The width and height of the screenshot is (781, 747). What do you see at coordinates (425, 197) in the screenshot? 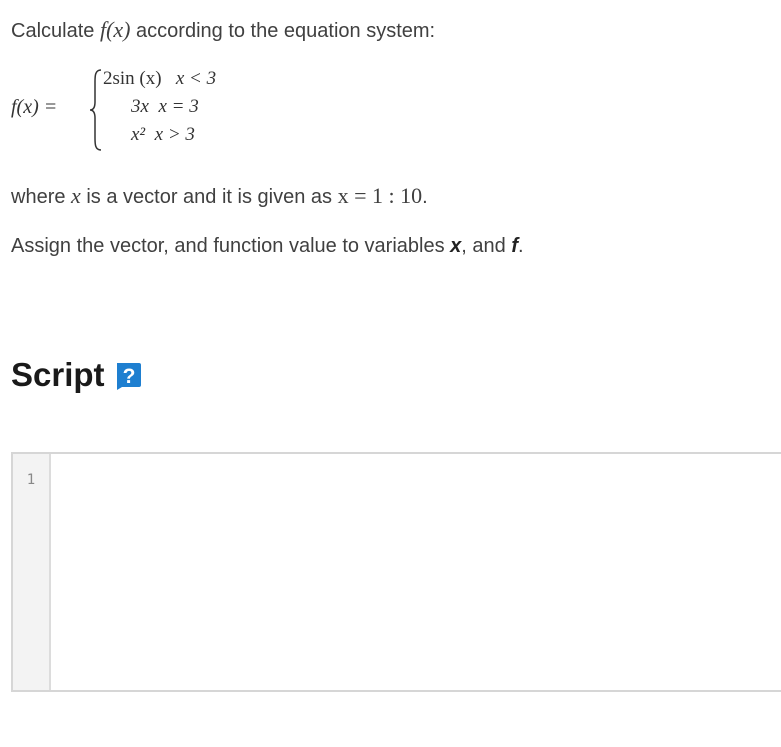
I see `vector-note-after: .` at bounding box center [425, 197].